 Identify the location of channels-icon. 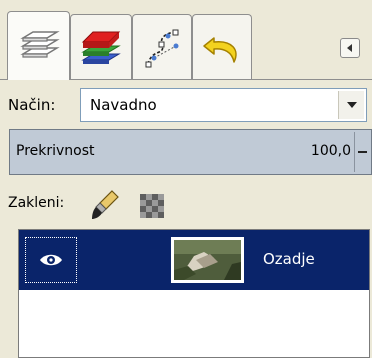
(101, 47).